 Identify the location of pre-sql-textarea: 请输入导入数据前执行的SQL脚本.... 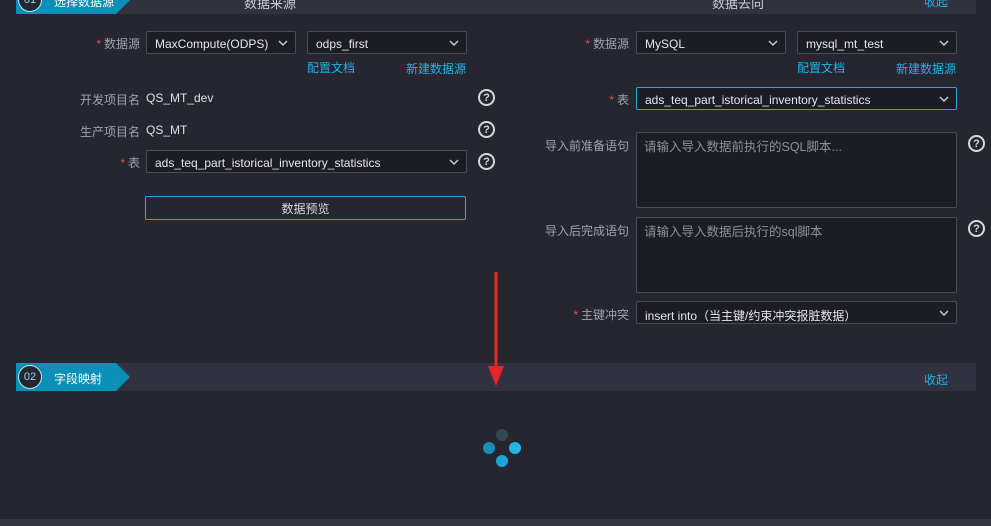
(796, 170).